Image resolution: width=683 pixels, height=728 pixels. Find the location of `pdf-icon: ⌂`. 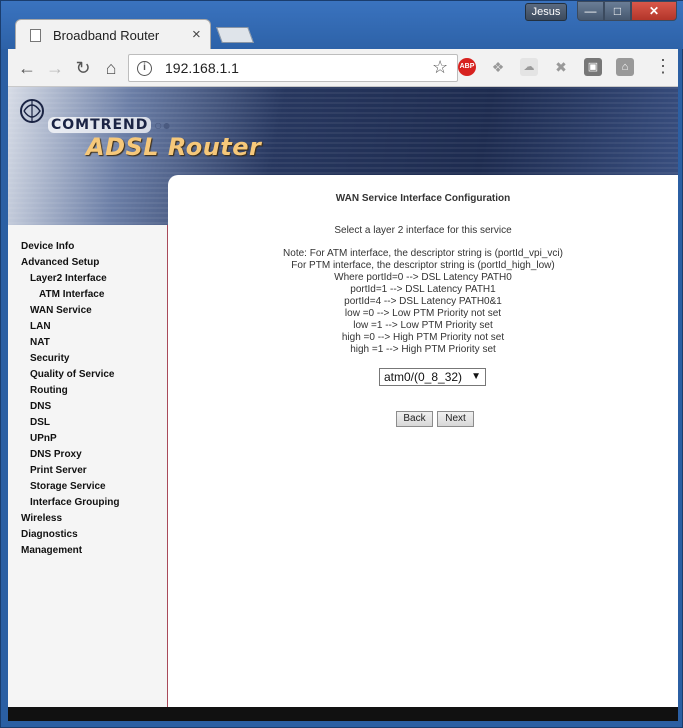

pdf-icon: ⌂ is located at coordinates (625, 67).